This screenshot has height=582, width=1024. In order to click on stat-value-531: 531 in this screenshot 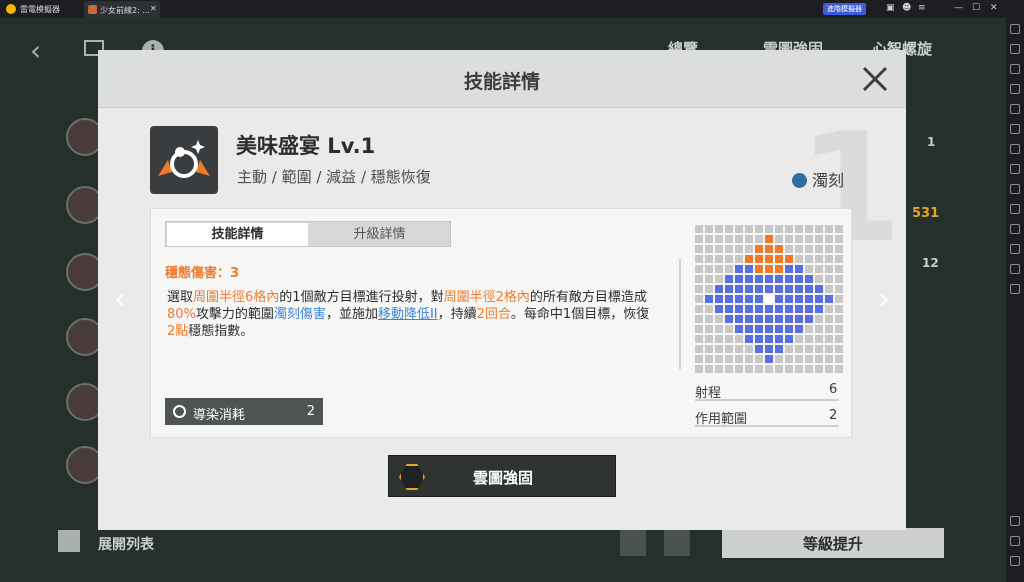, I will do `click(926, 213)`.